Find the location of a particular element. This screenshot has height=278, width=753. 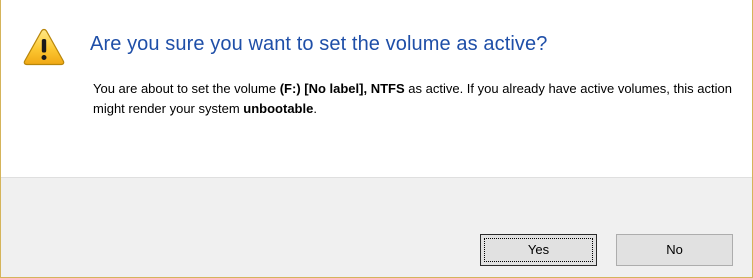

yes-button-label: Yes is located at coordinates (538, 249).